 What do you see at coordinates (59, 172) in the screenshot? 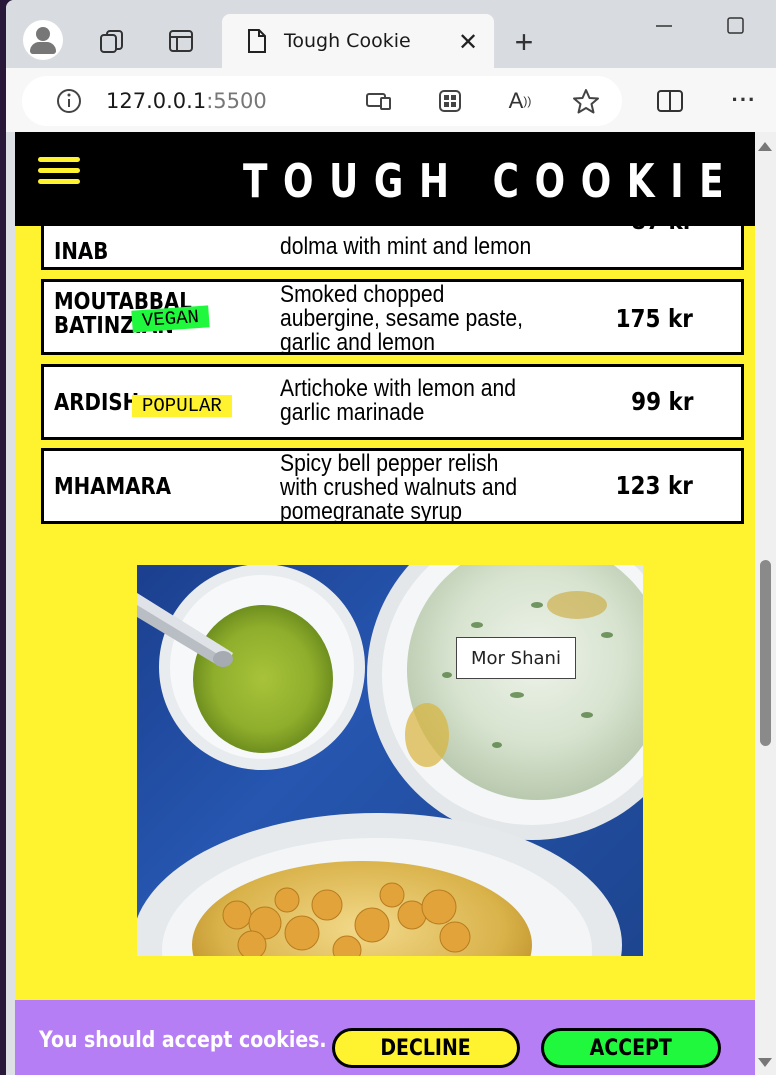
I see `hamburger-menu-icon` at bounding box center [59, 172].